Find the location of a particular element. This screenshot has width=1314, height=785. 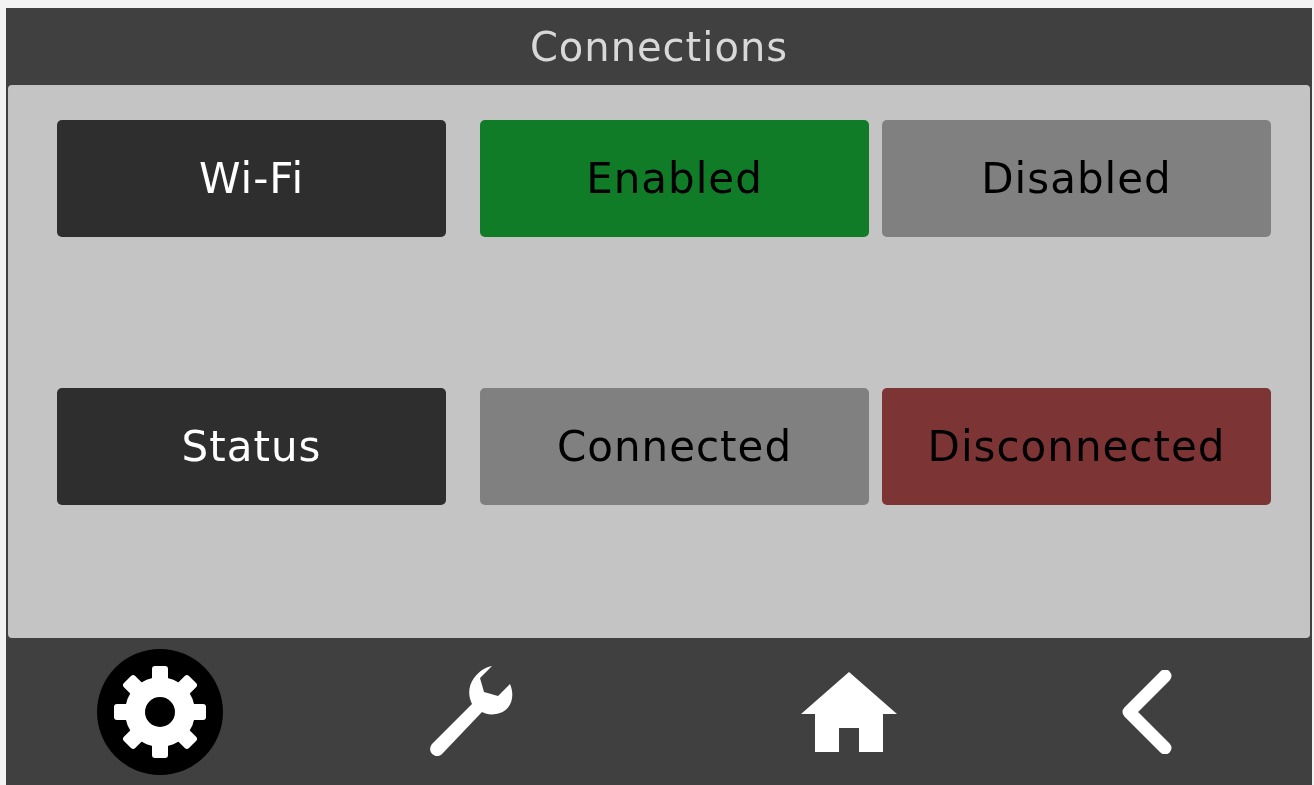

screen-title: Connections is located at coordinates (659, 46).